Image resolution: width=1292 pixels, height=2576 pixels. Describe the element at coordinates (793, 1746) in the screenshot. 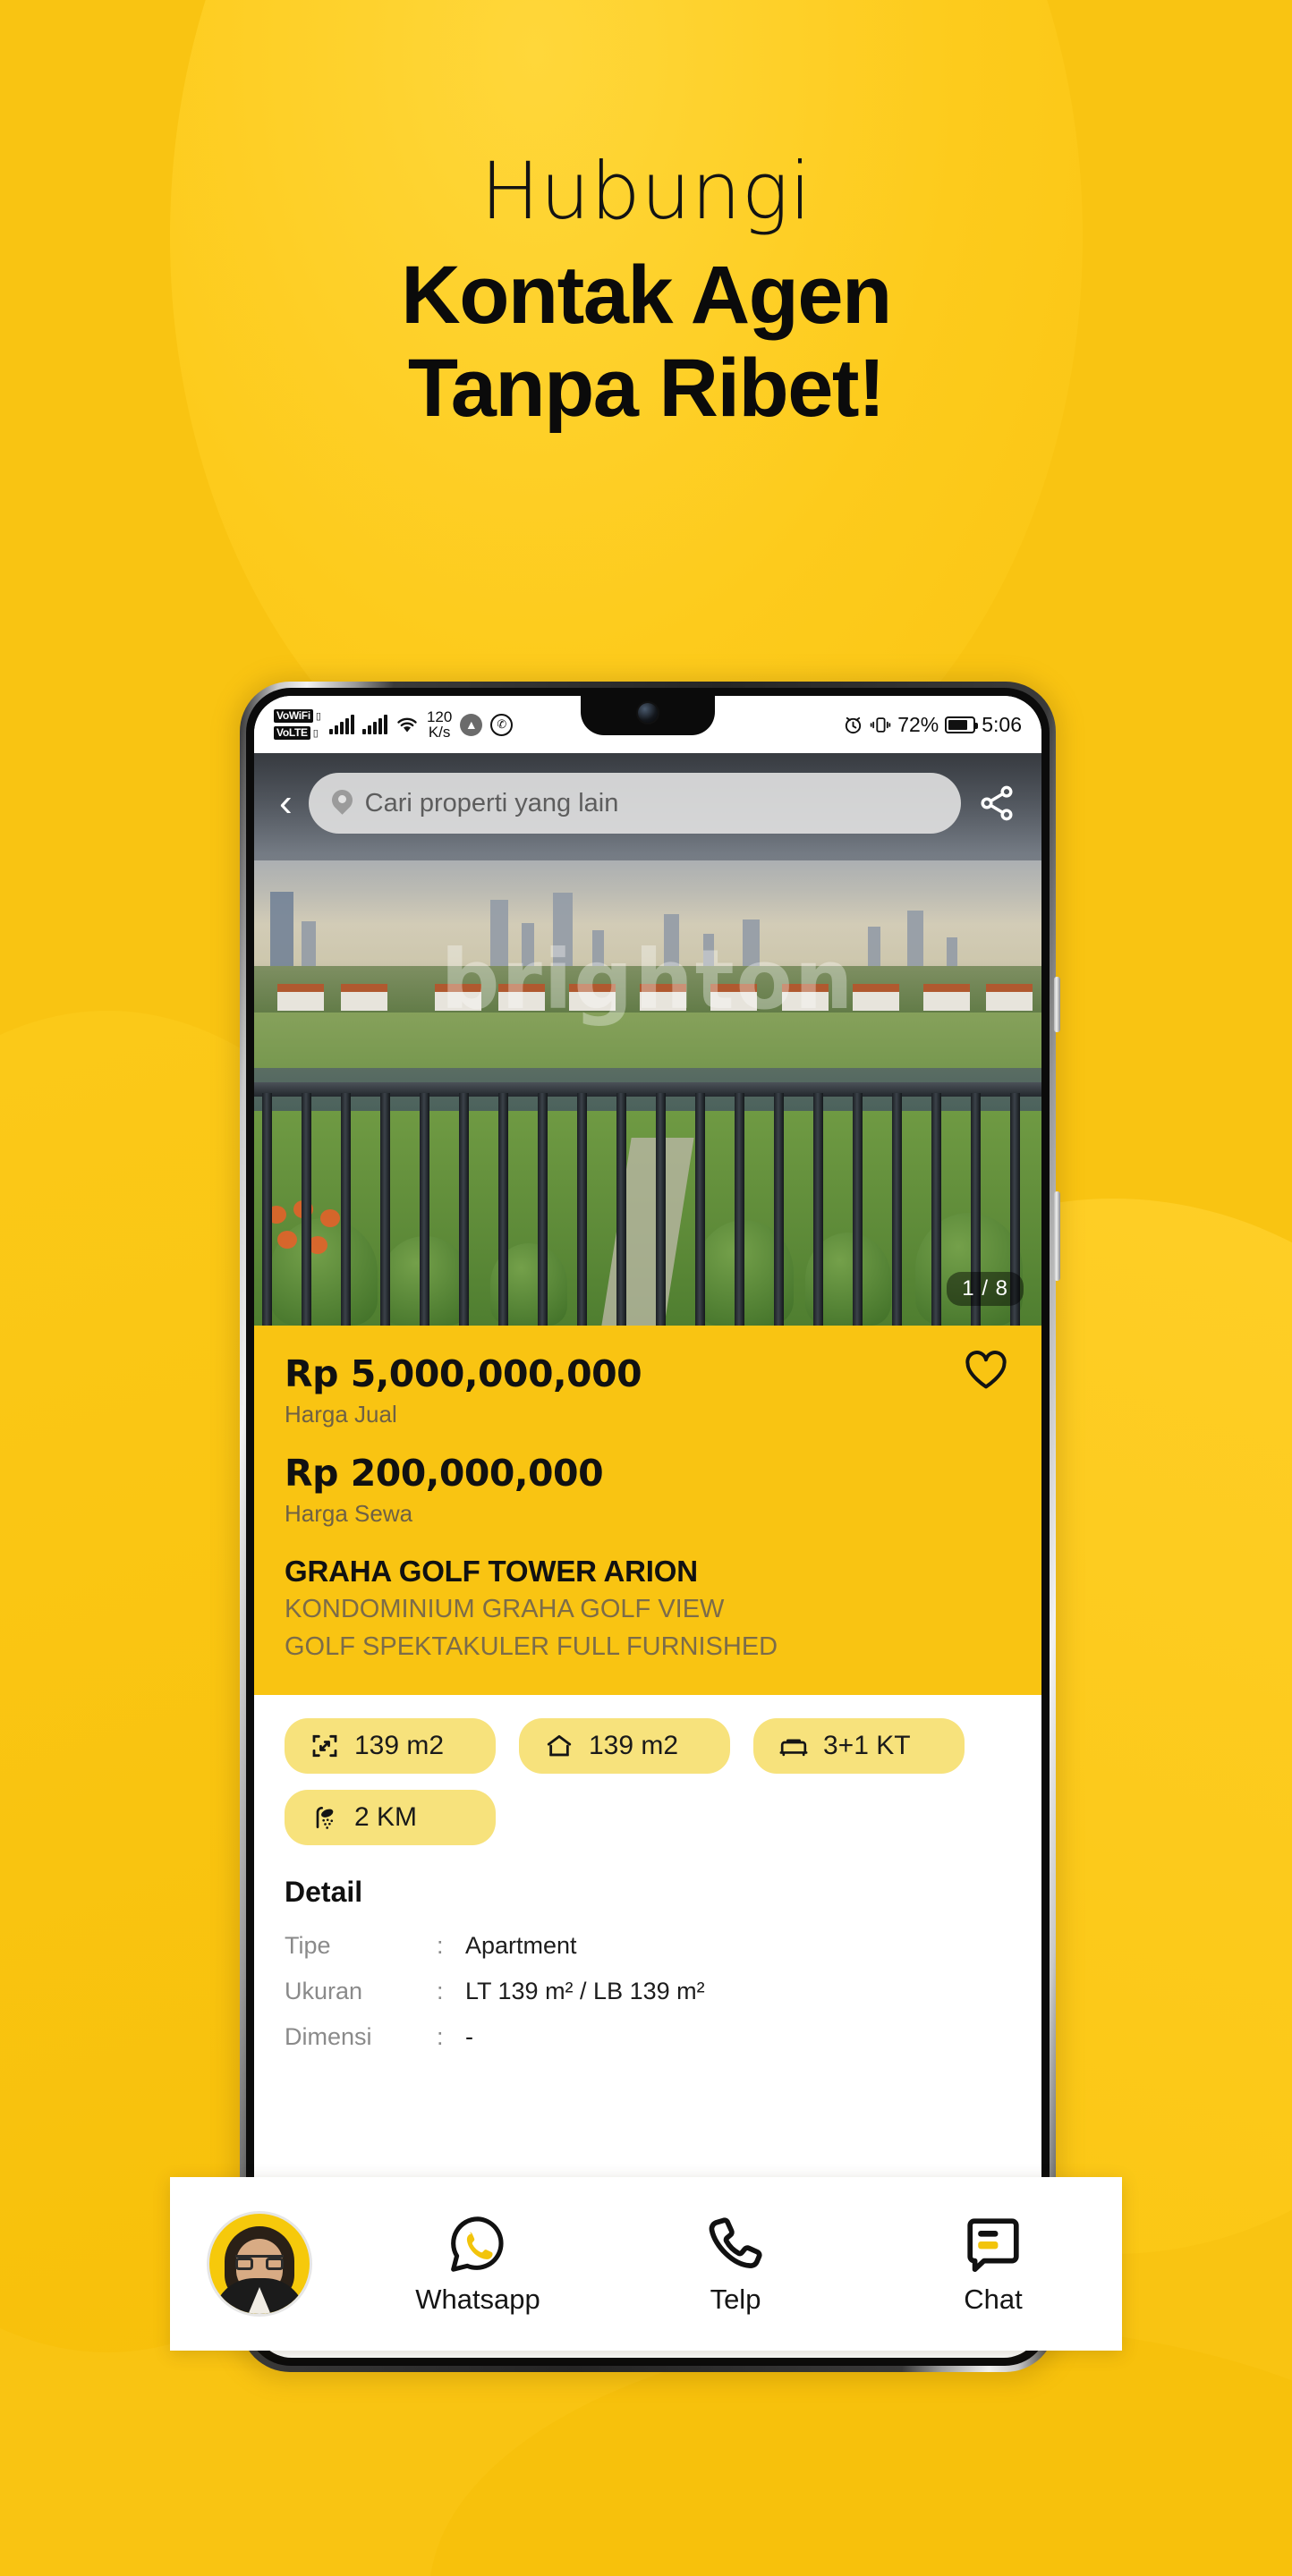

I see `bed-icon` at that location.